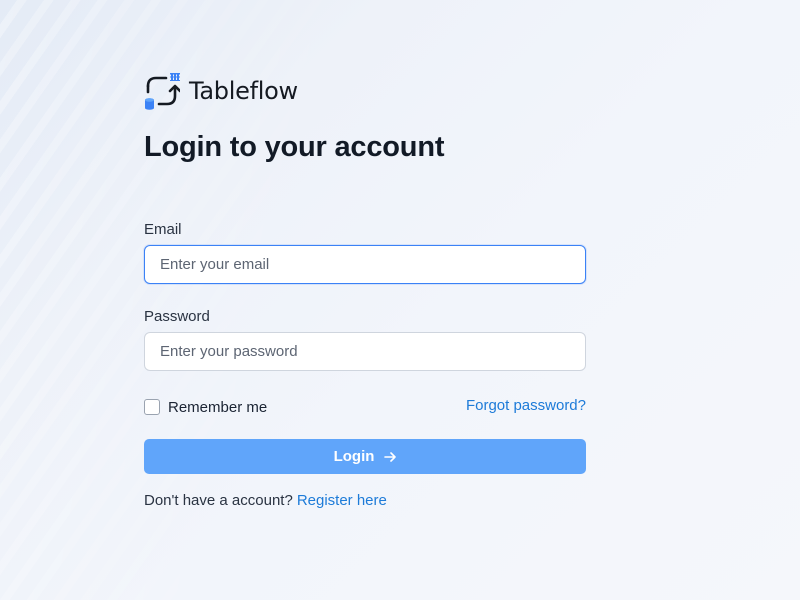 The image size is (800, 600). Describe the element at coordinates (365, 351) in the screenshot. I see `password-field` at that location.